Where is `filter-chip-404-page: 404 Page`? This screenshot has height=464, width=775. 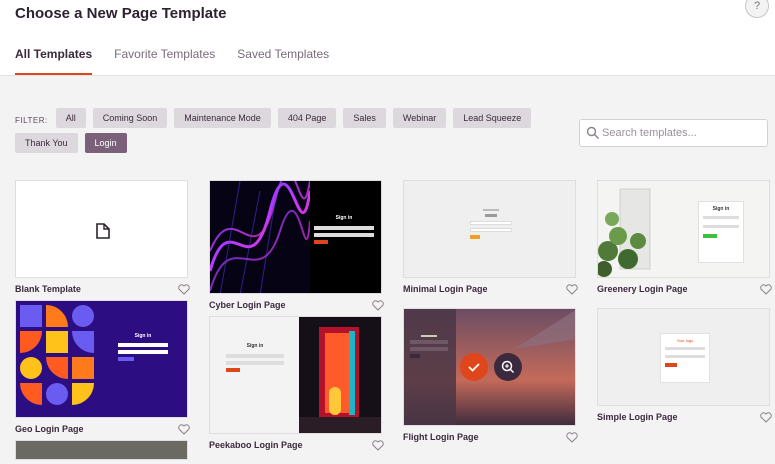 filter-chip-404-page: 404 Page is located at coordinates (307, 118).